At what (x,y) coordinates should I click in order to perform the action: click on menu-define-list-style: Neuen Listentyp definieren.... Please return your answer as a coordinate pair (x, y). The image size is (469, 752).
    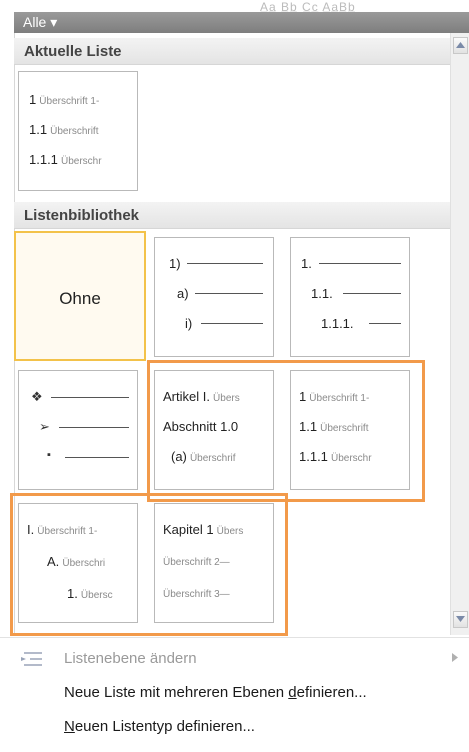
    Looking at the image, I should click on (159, 726).